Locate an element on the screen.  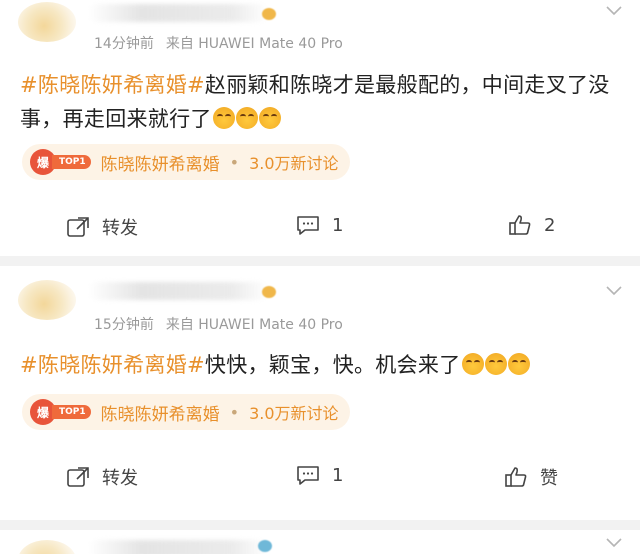
like-button: 赞 is located at coordinates (531, 477).